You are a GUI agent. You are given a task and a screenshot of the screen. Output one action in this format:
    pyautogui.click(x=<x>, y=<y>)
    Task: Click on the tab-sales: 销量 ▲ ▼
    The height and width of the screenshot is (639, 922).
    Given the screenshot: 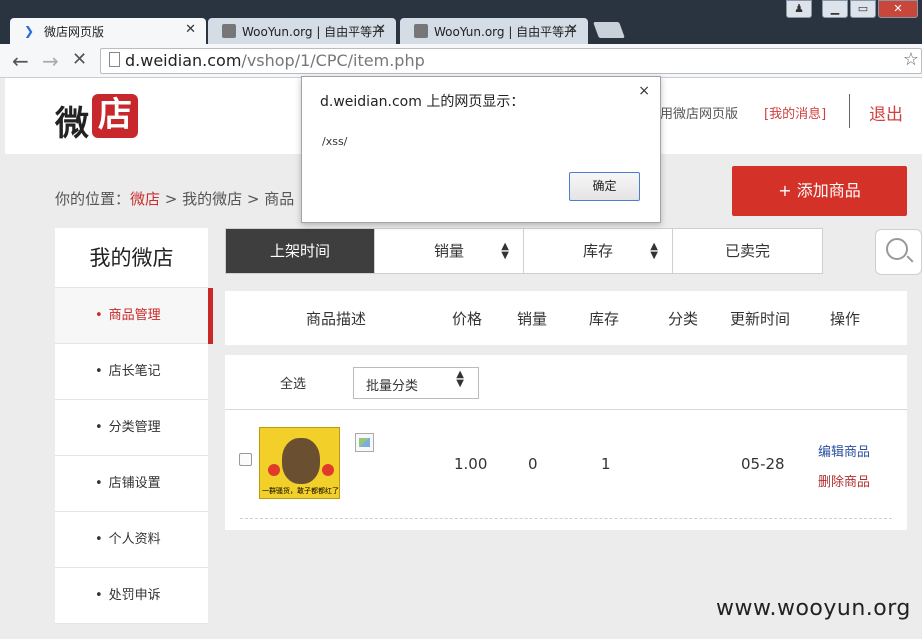 What is the action you would take?
    pyautogui.click(x=449, y=251)
    